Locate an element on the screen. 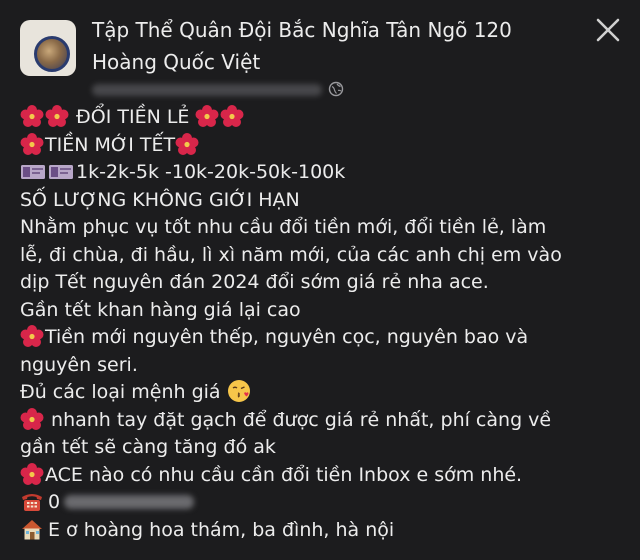 This screenshot has height=560, width=640. post-line-phone: 0 is located at coordinates (322, 503).